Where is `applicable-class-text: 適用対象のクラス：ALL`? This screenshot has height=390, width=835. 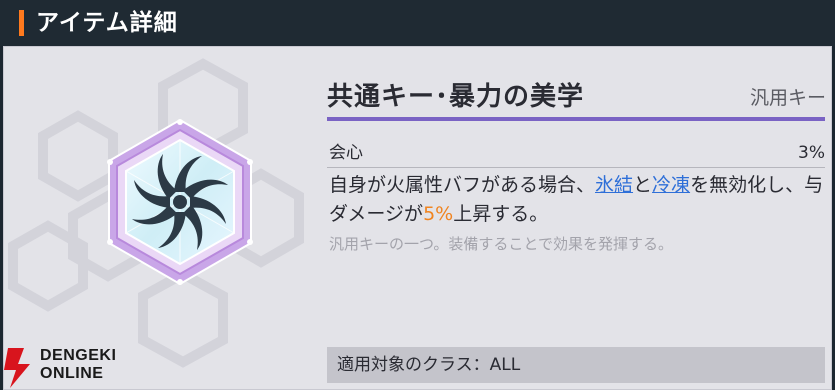 applicable-class-text: 適用対象のクラス：ALL is located at coordinates (429, 365).